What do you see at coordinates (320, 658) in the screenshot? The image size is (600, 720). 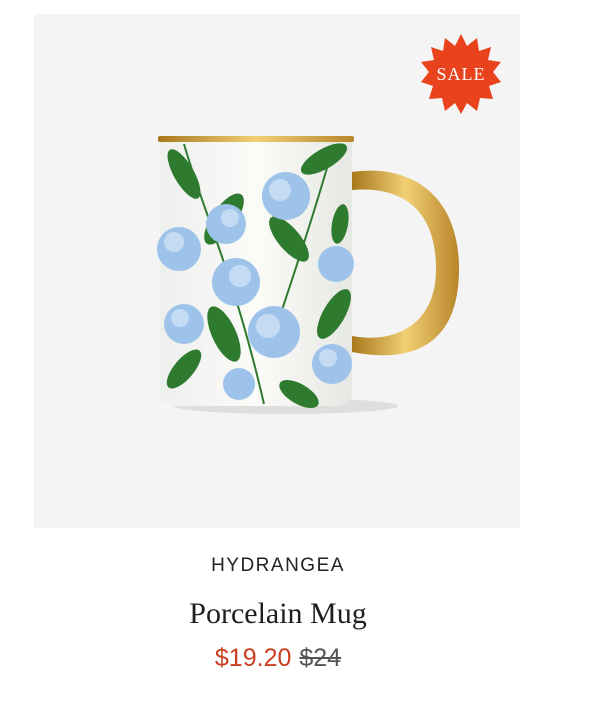 I see `original-price: $24` at bounding box center [320, 658].